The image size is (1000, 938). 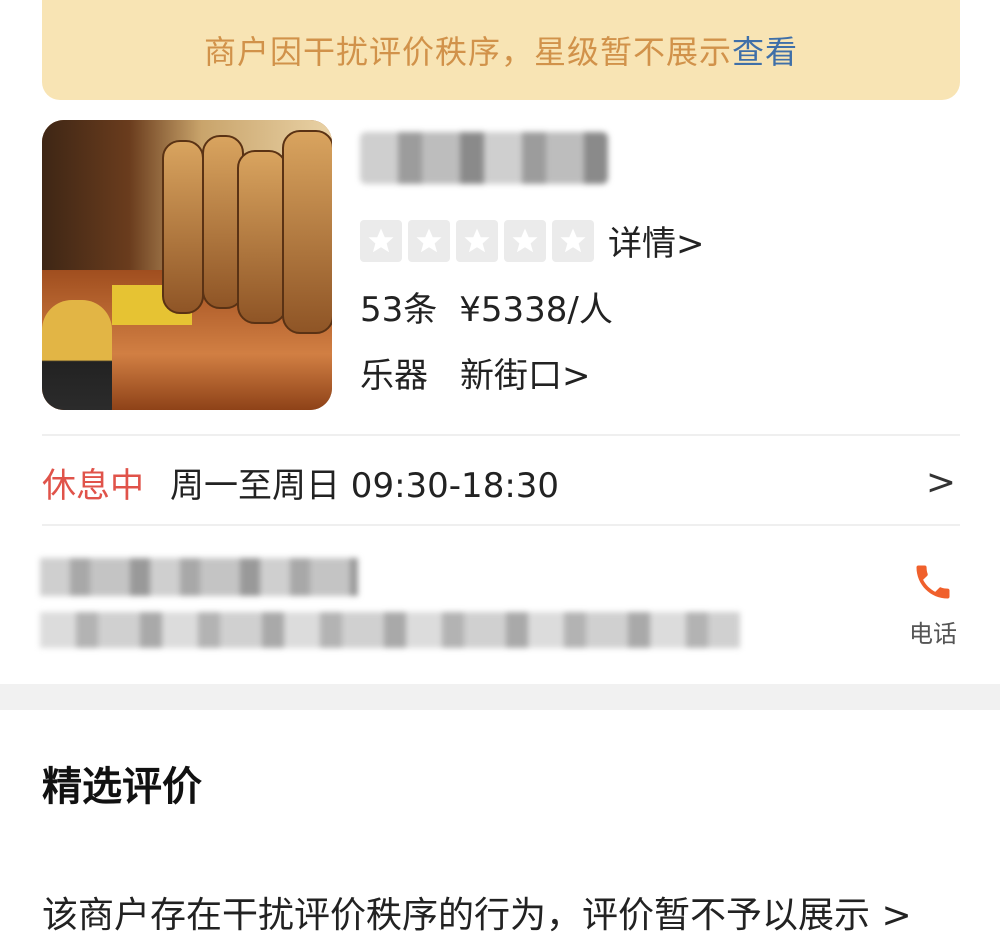 What do you see at coordinates (484, 158) in the screenshot?
I see `shop-name-blurred` at bounding box center [484, 158].